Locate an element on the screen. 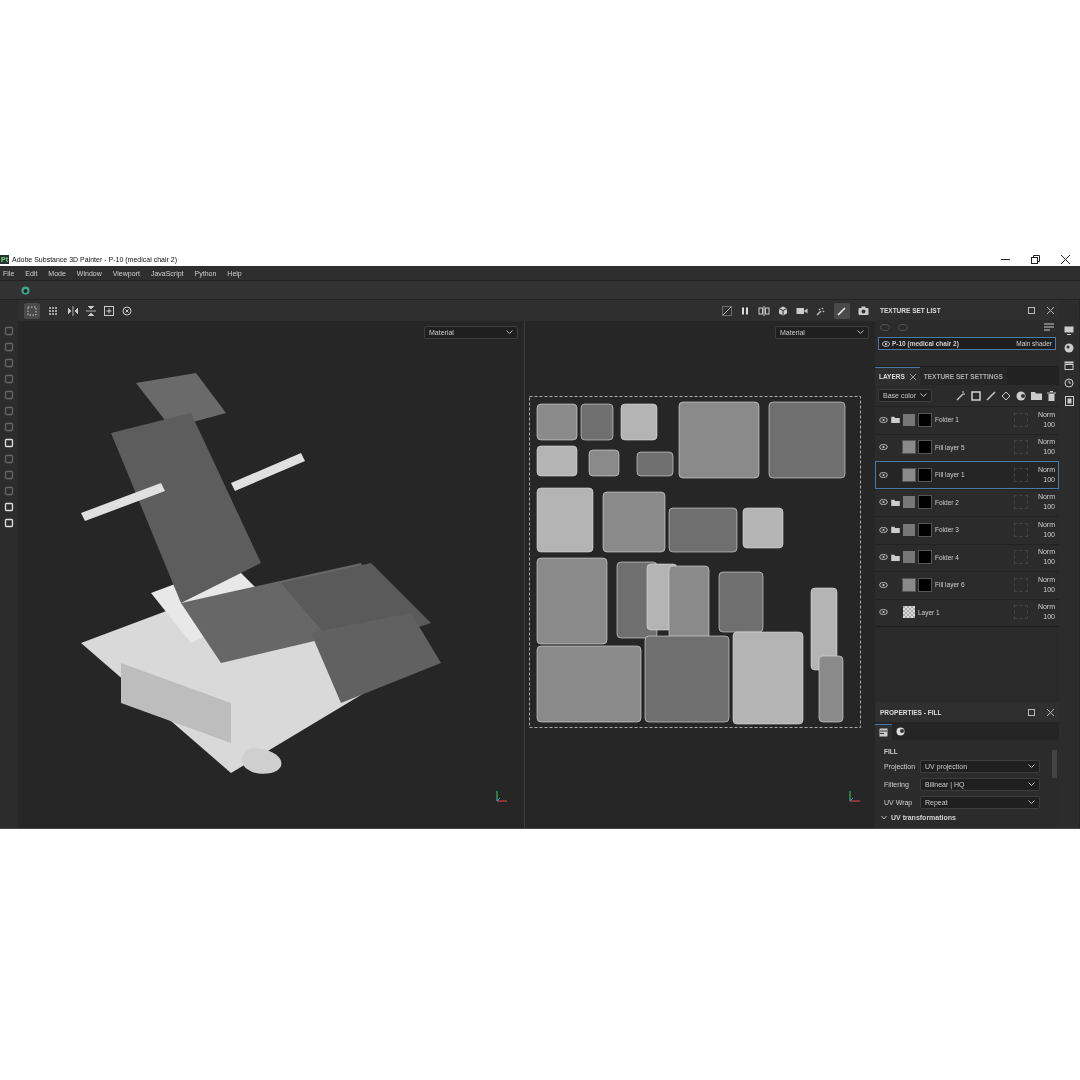 The height and width of the screenshot is (1080, 1080). display-settings-icon is located at coordinates (1069, 330).